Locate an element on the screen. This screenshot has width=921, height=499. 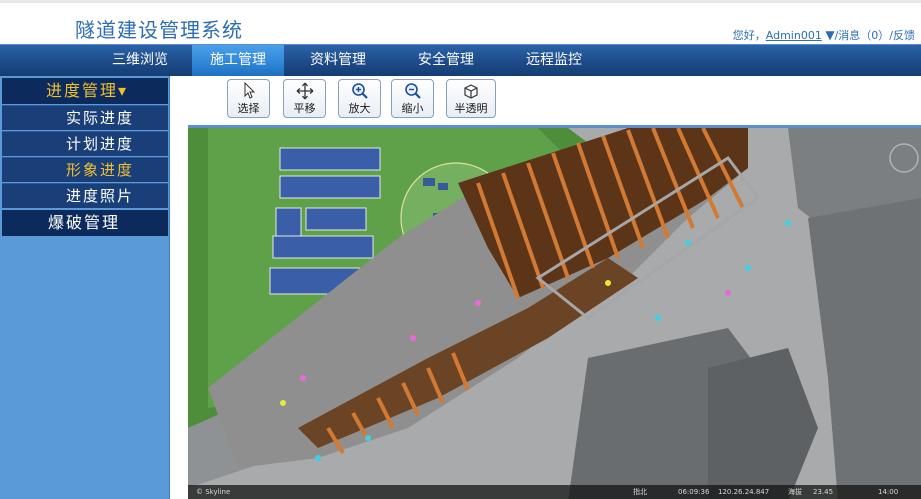
greeting-text: 您好， is located at coordinates (749, 35).